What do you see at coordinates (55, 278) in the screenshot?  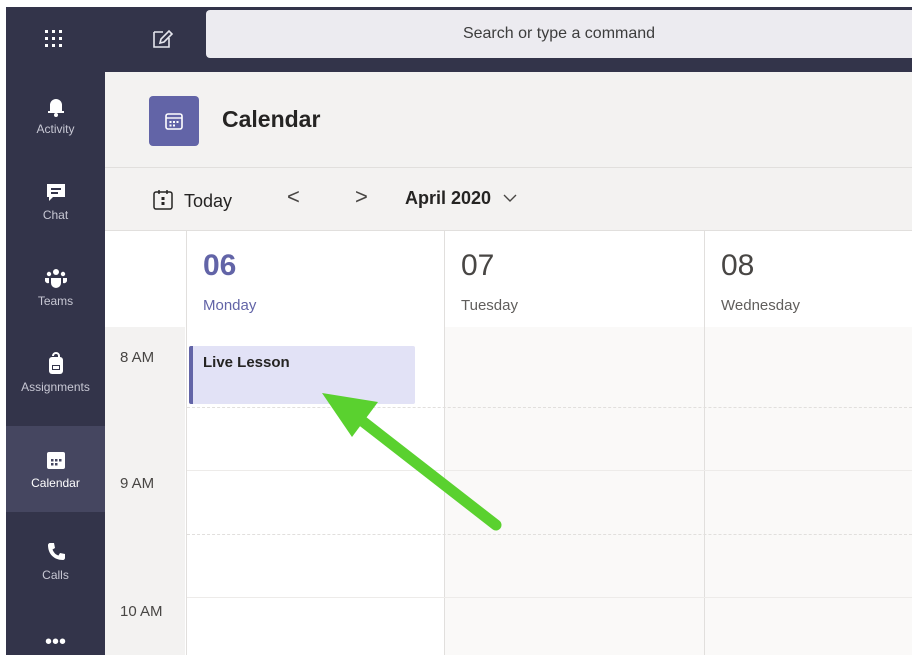 I see `teams-icon` at bounding box center [55, 278].